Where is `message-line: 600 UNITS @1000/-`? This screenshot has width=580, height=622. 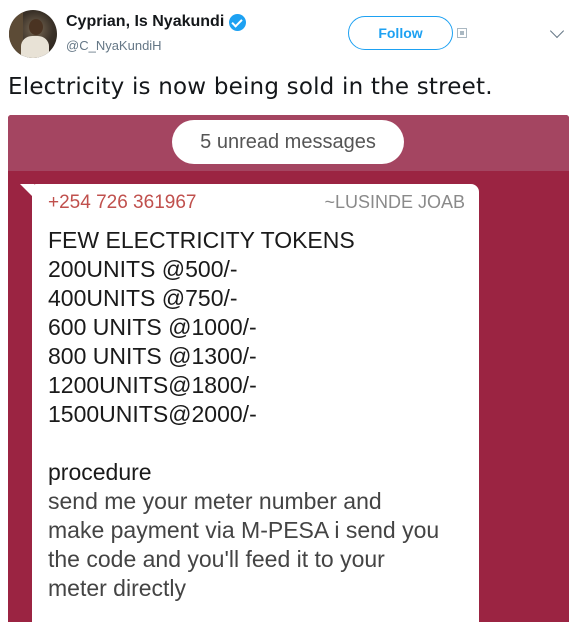
message-line: 600 UNITS @1000/- is located at coordinates (152, 327).